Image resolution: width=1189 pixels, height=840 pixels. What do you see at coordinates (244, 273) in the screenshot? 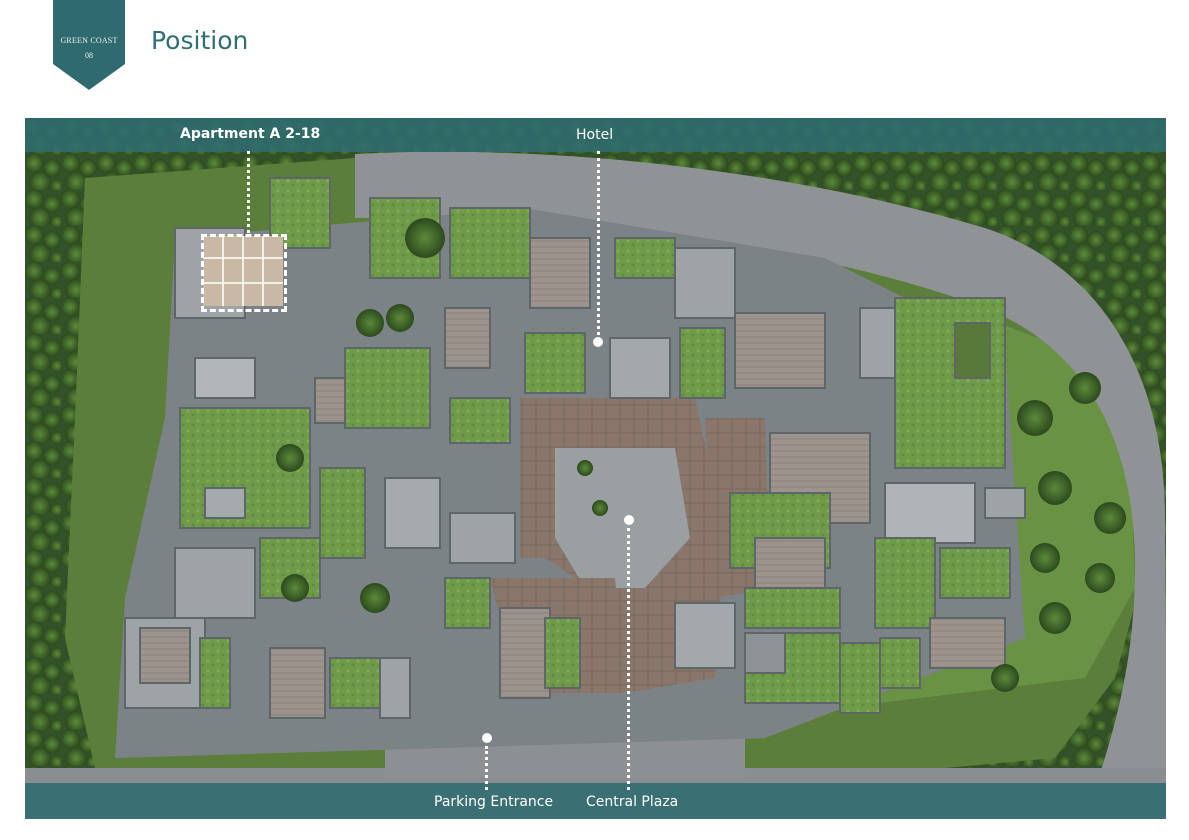
I see `apartment-highlight-box` at bounding box center [244, 273].